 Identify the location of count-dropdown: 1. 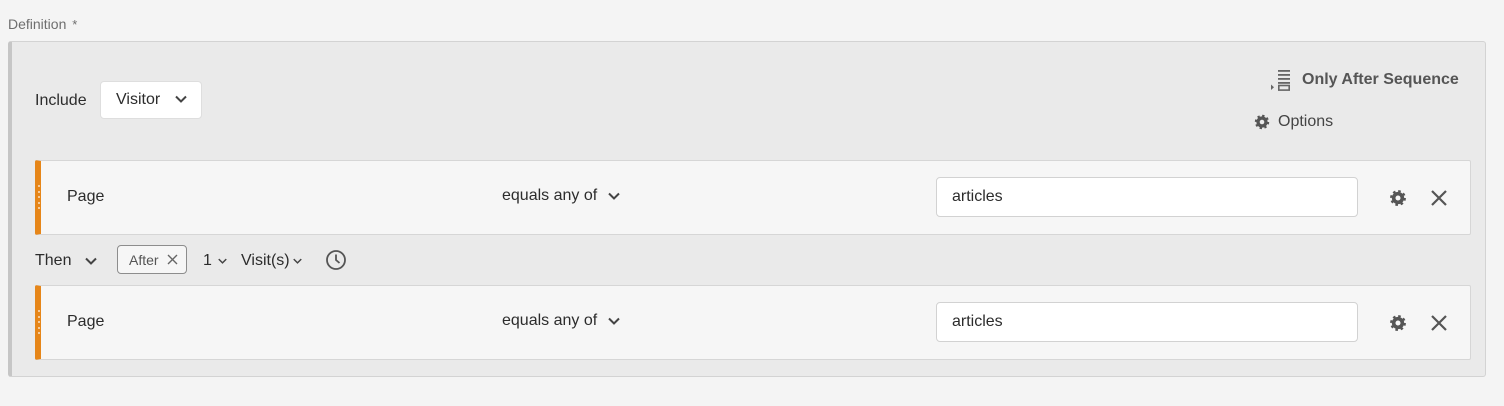
(215, 261).